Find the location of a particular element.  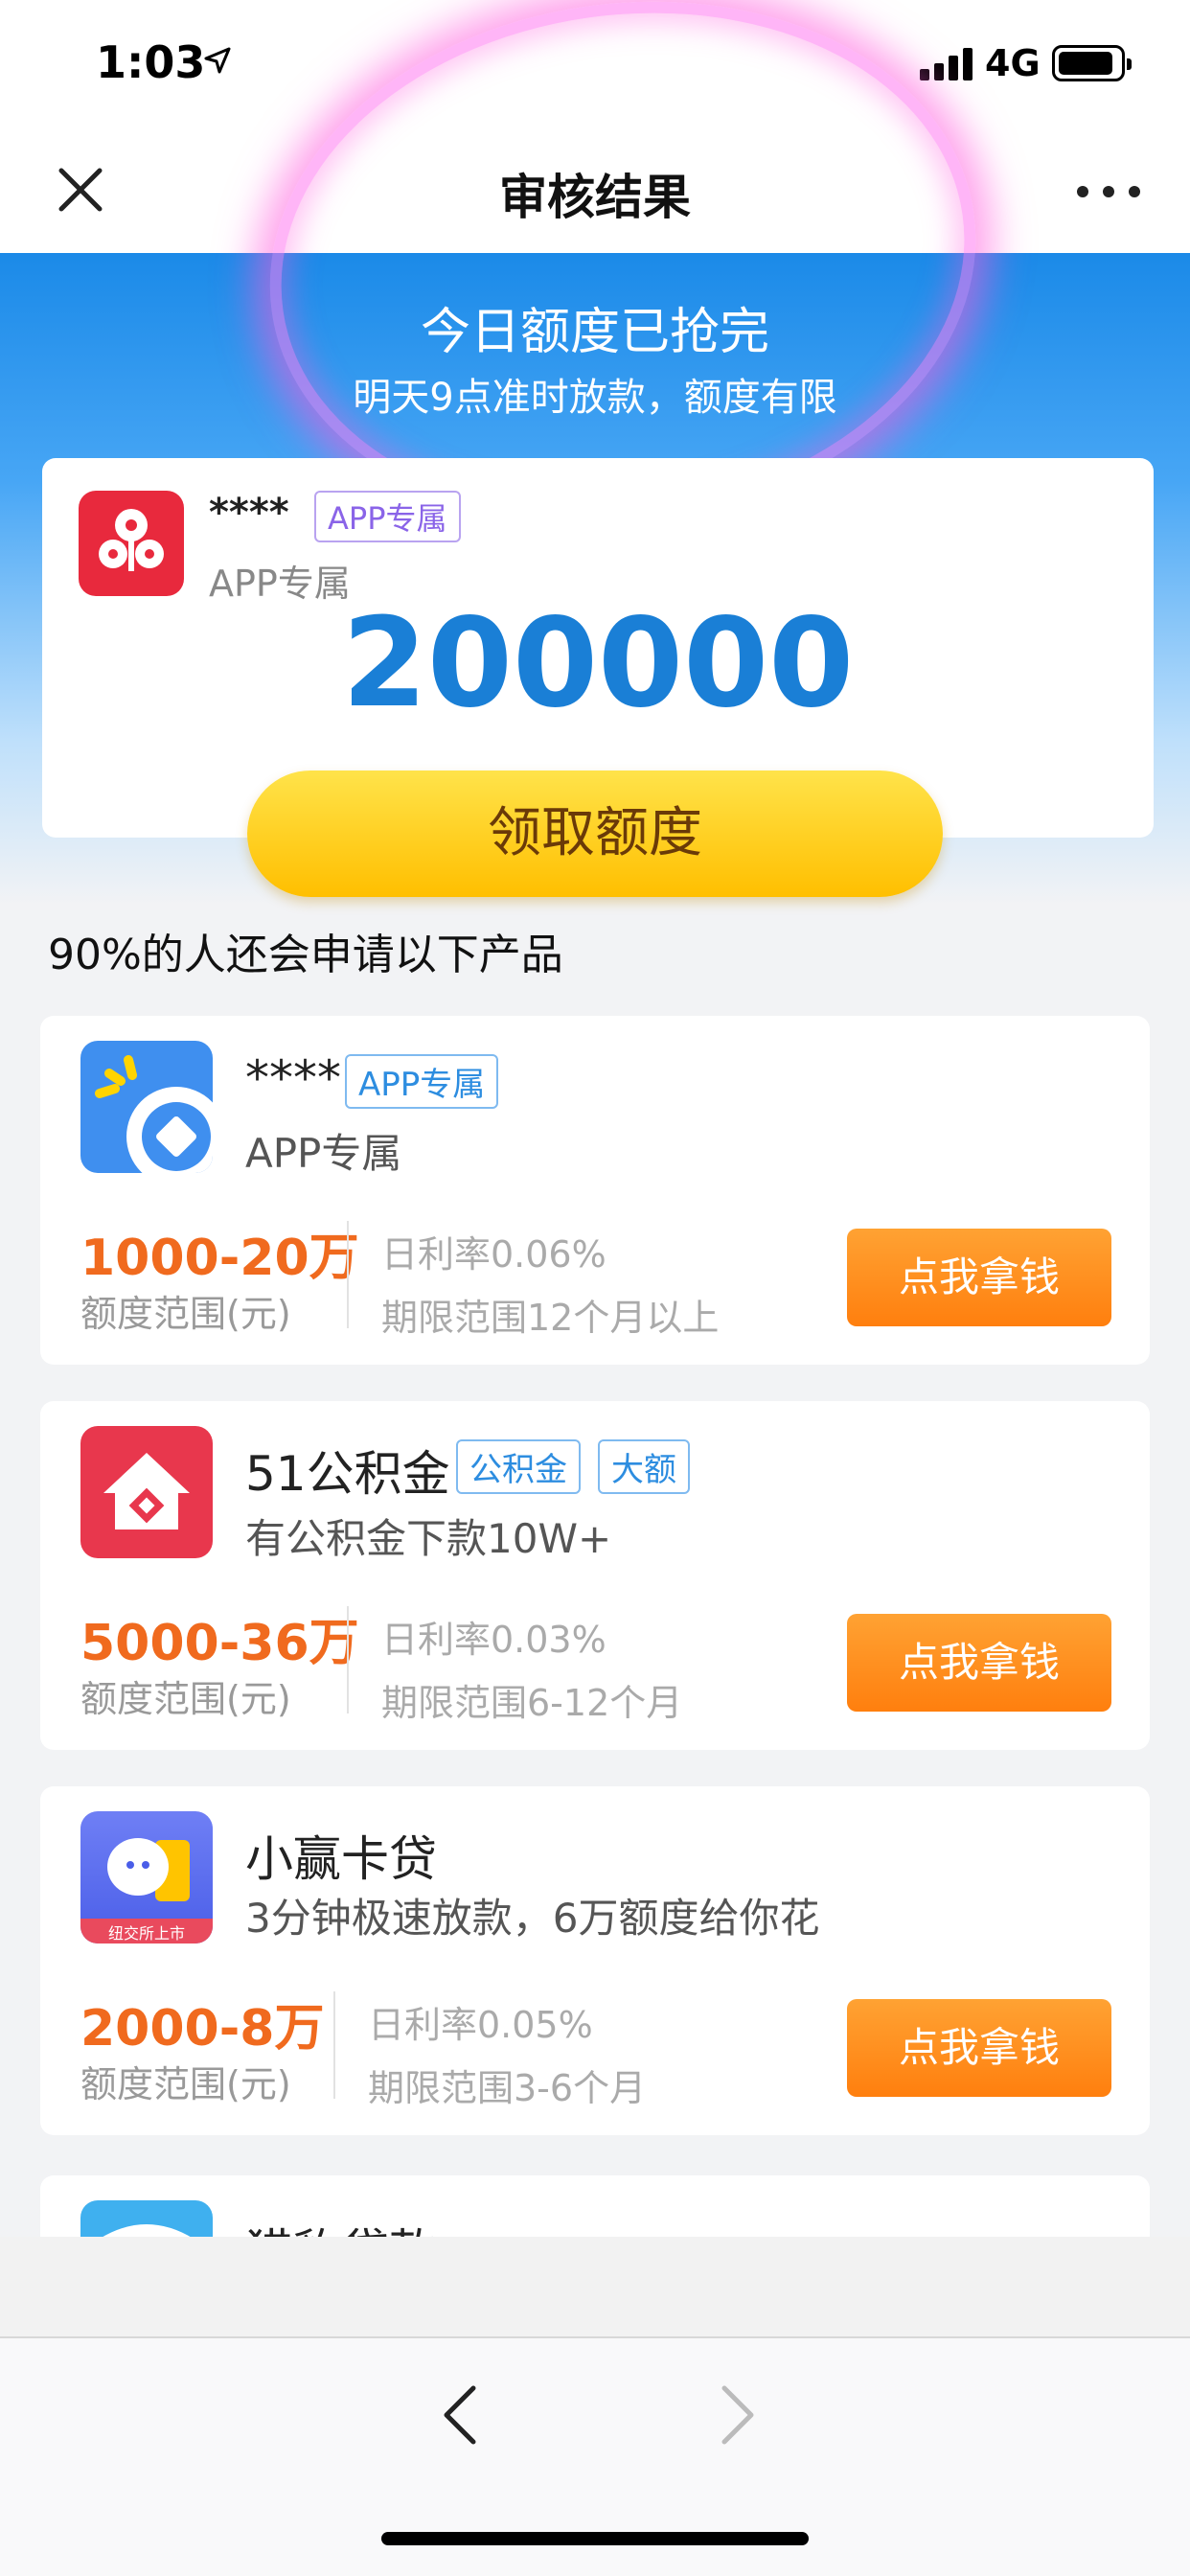

battery-icon is located at coordinates (1092, 63).